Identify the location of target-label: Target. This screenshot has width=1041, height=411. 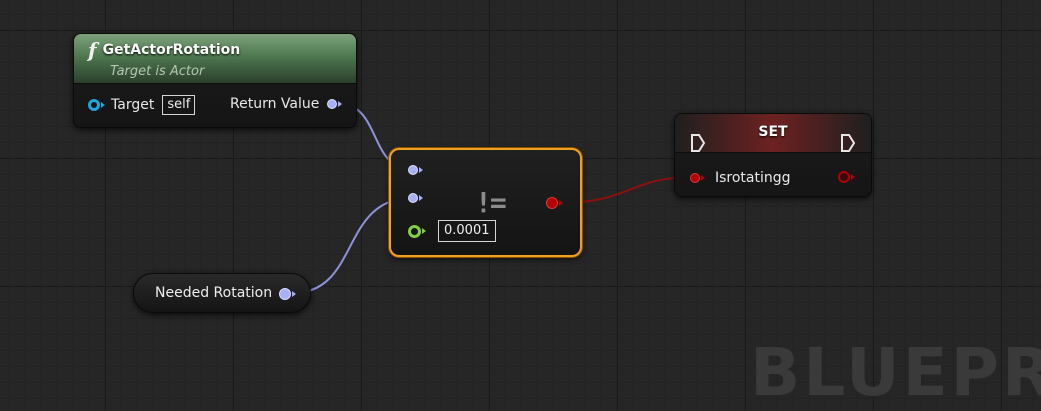
(133, 105).